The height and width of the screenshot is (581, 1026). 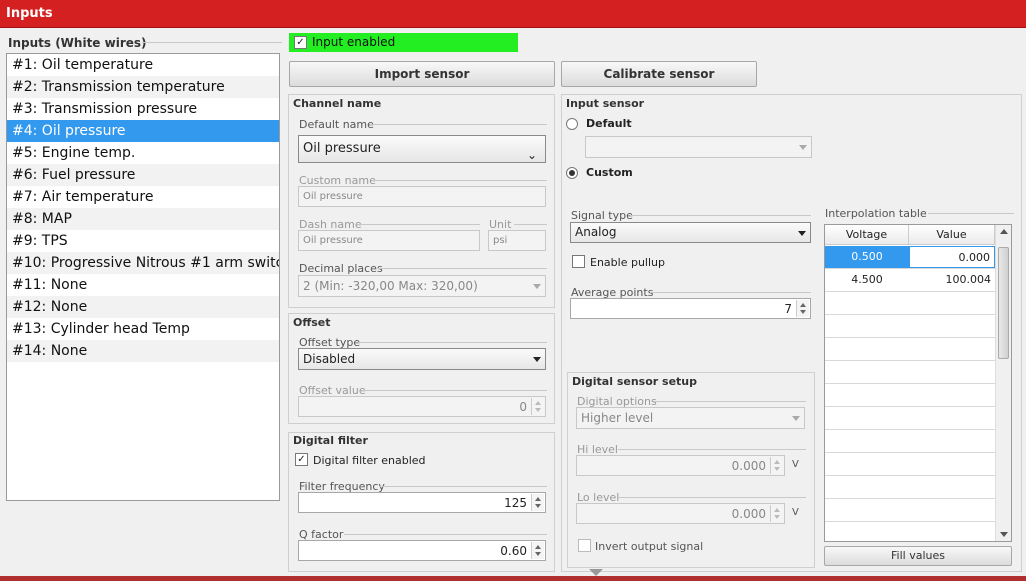 What do you see at coordinates (952, 280) in the screenshot?
I see `table-cell-value: 100.004` at bounding box center [952, 280].